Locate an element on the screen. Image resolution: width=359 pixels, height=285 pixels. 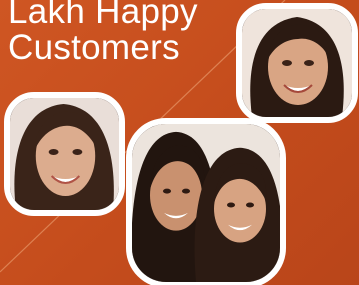
headline-line-2: Customers is located at coordinates (94, 47).